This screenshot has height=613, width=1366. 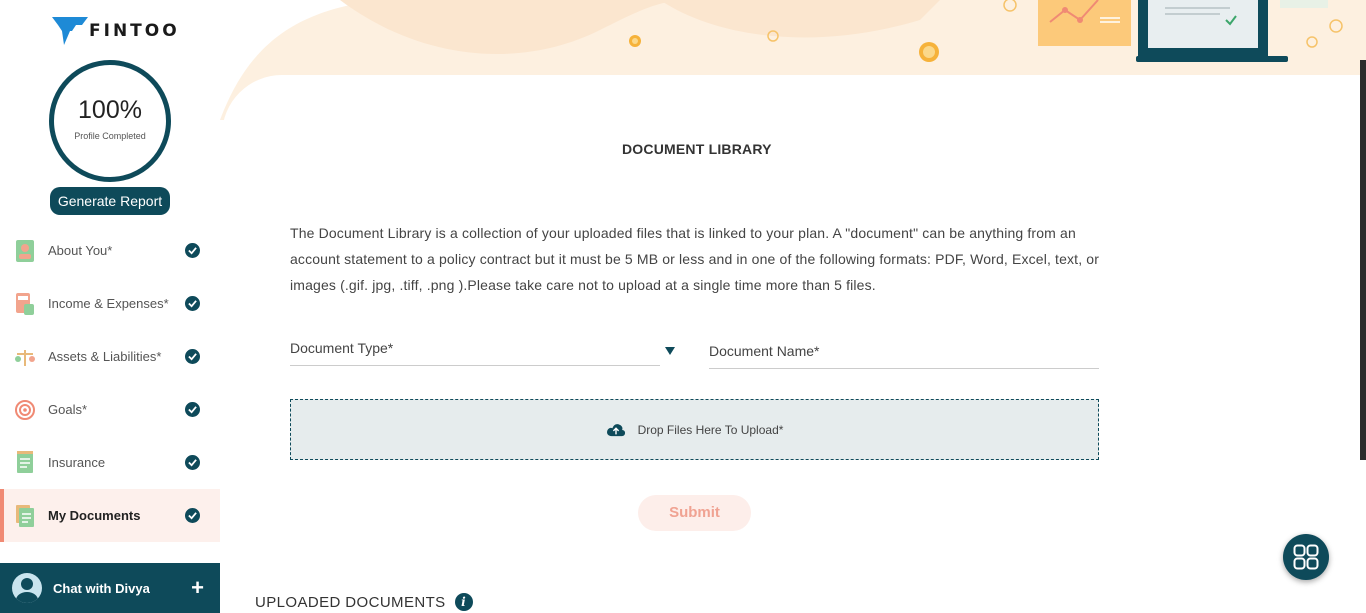 I want to click on chat-label: Chat with Divya, so click(x=101, y=588).